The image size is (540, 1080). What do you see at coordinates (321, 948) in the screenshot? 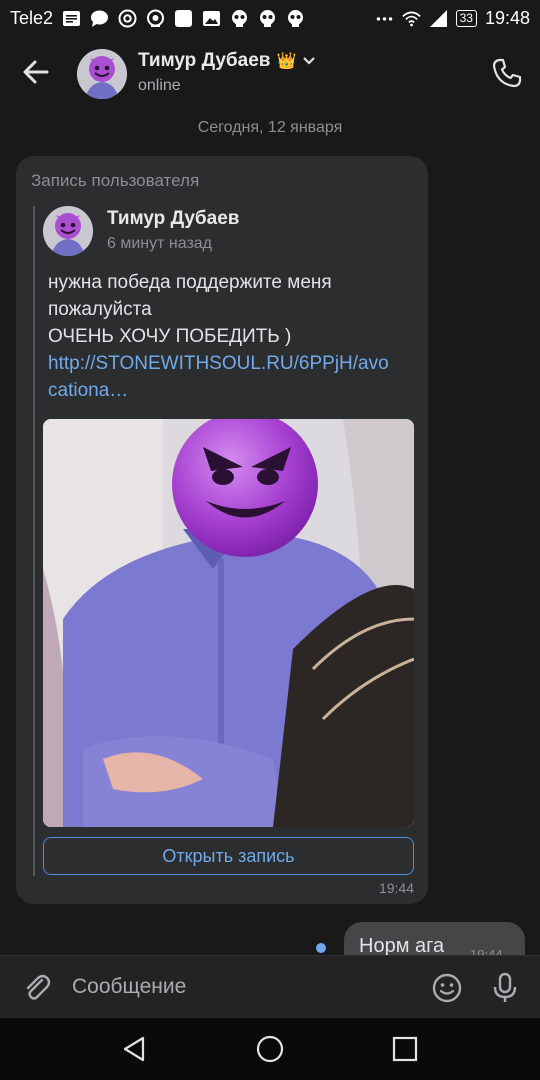
I see `unread-indicator` at bounding box center [321, 948].